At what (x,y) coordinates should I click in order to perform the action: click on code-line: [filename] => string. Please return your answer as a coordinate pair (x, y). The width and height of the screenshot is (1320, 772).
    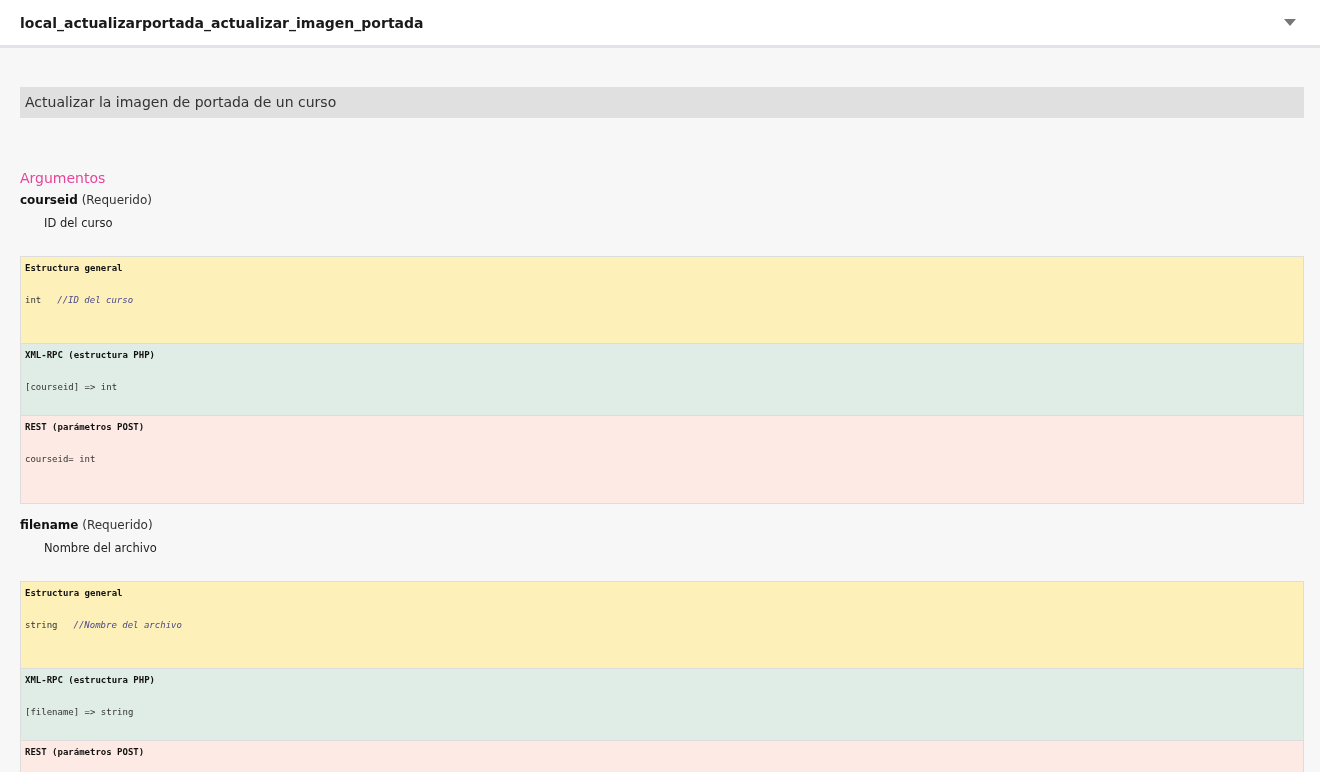
    Looking at the image, I should click on (80, 712).